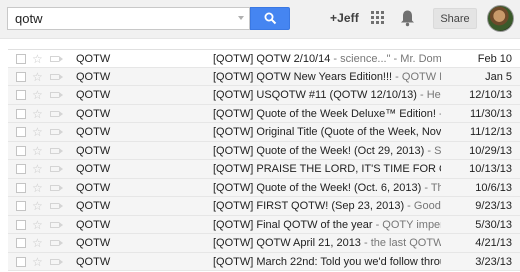  I want to click on email-snippet: - c, so click(438, 114).